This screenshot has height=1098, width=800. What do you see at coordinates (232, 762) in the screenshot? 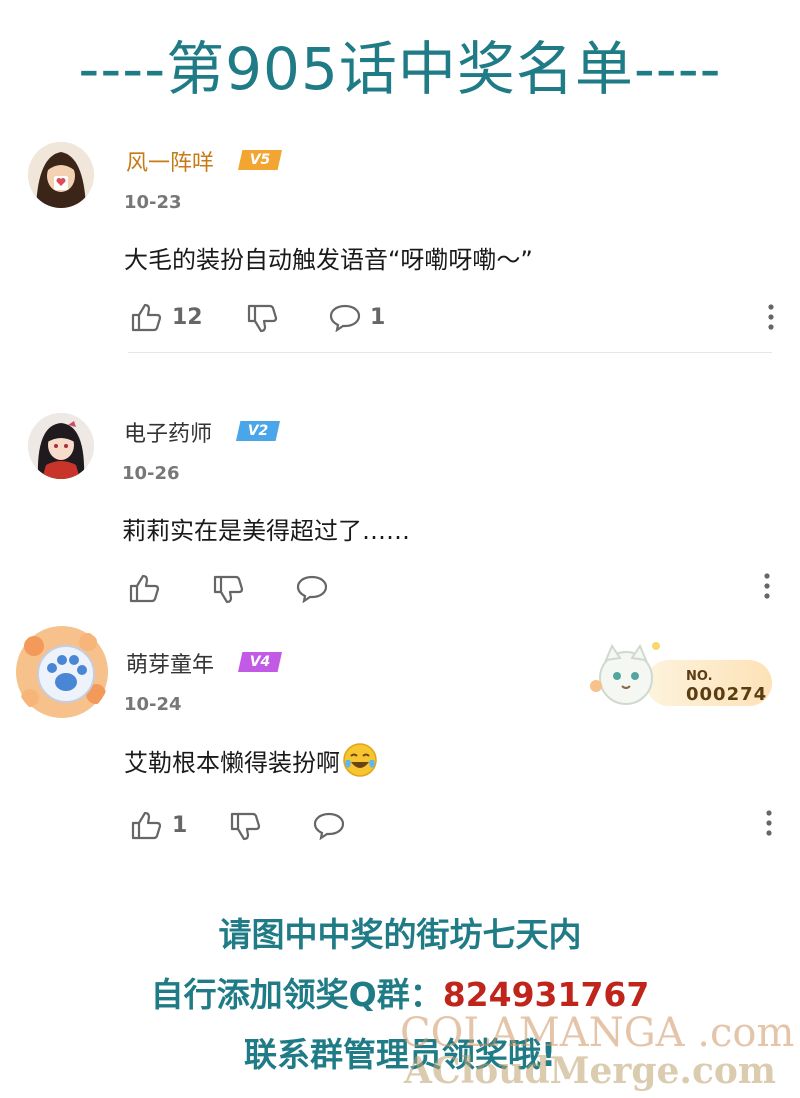
I see `comment-text: 艾勒根本懒得装扮啊` at bounding box center [232, 762].